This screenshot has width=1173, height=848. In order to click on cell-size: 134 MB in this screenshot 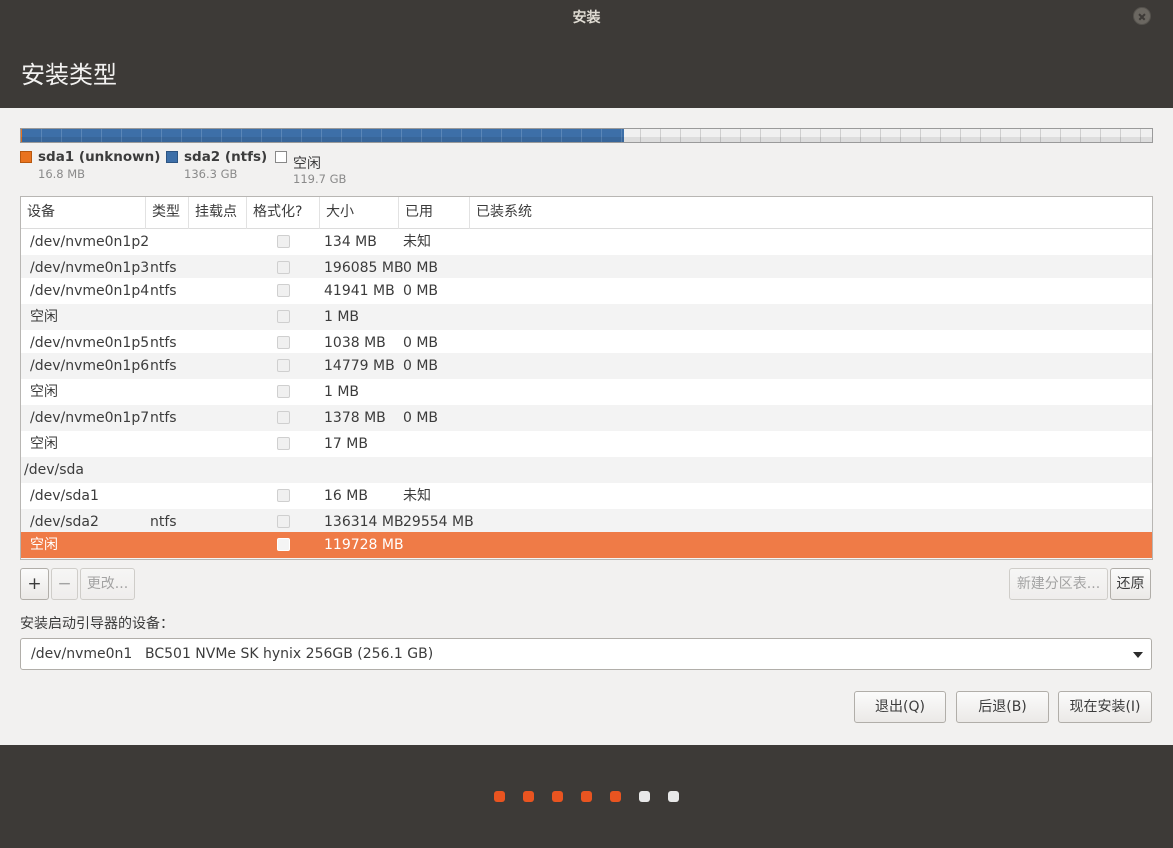, I will do `click(350, 242)`.